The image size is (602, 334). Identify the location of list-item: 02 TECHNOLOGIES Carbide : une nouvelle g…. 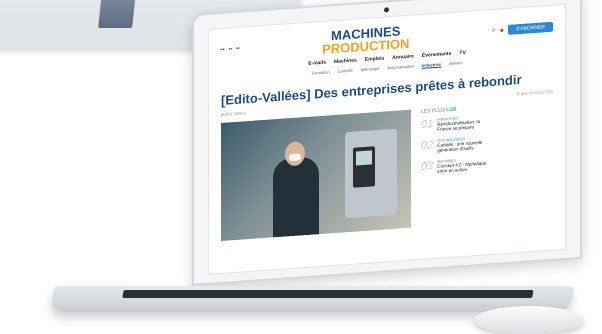
(458, 145).